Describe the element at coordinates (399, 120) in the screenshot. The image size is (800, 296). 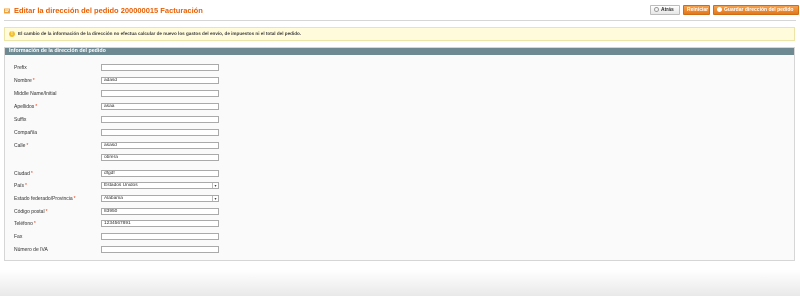
I see `suffix-row: Suffix` at that location.